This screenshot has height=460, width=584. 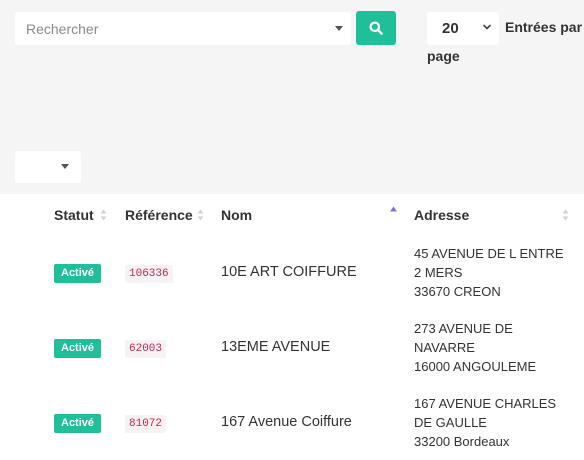 I want to click on per-page-value: 20, so click(x=450, y=28).